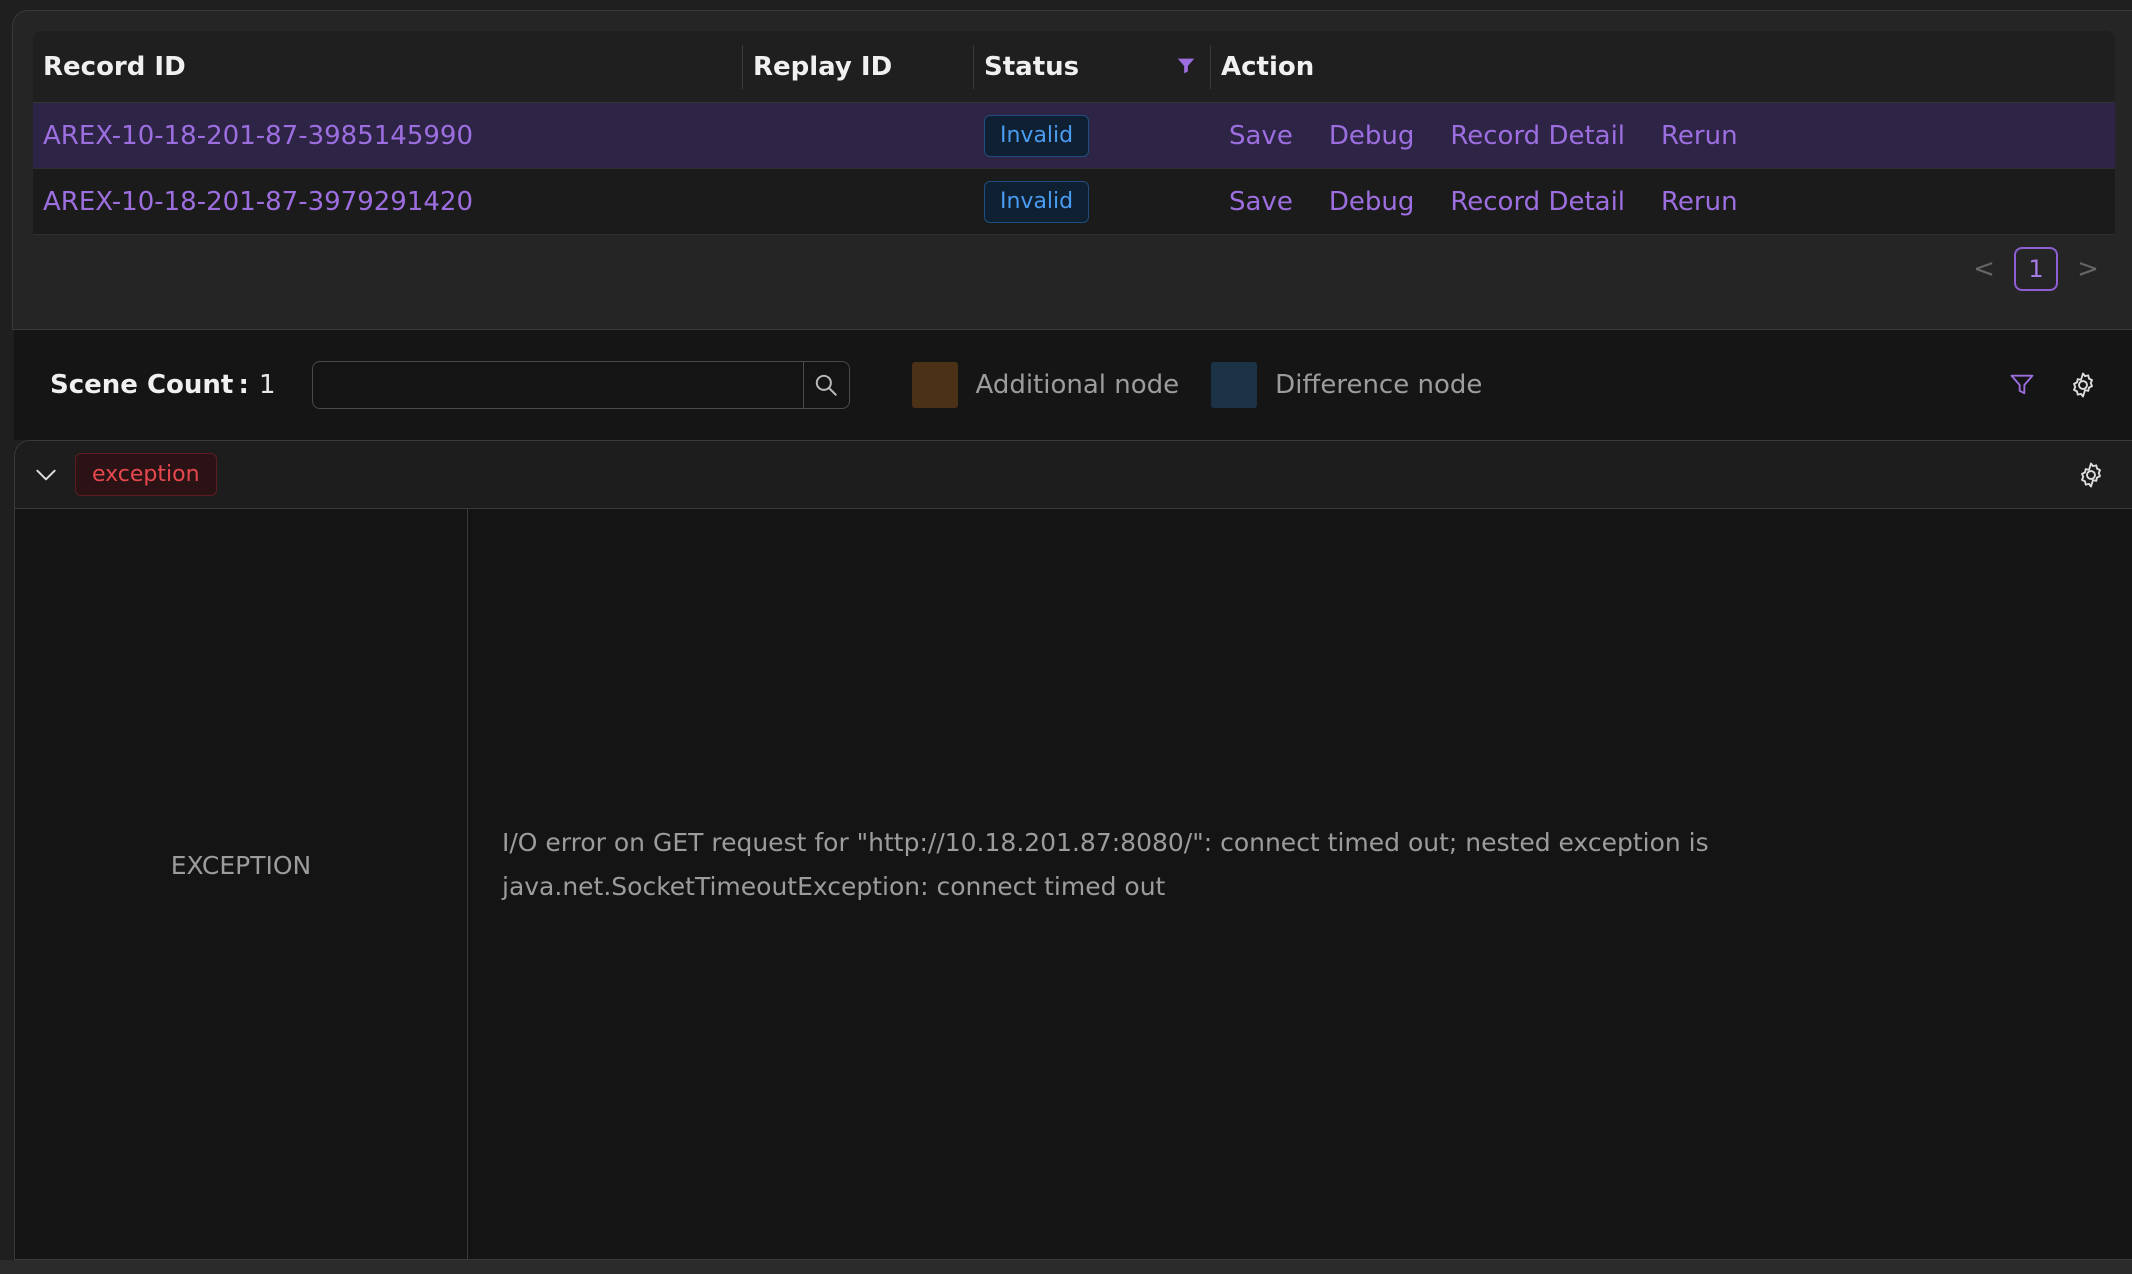 The height and width of the screenshot is (1274, 2132). I want to click on prev-page-button: <, so click(1984, 269).